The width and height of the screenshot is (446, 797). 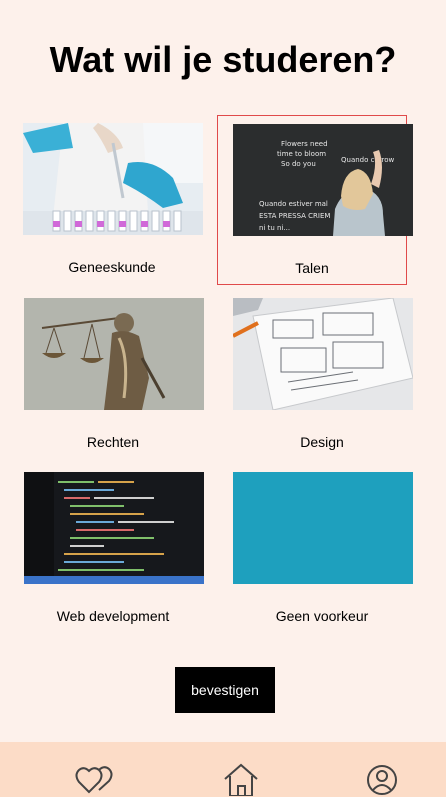 What do you see at coordinates (301, 154) in the screenshot?
I see `chalk-line-2: time to bloom` at bounding box center [301, 154].